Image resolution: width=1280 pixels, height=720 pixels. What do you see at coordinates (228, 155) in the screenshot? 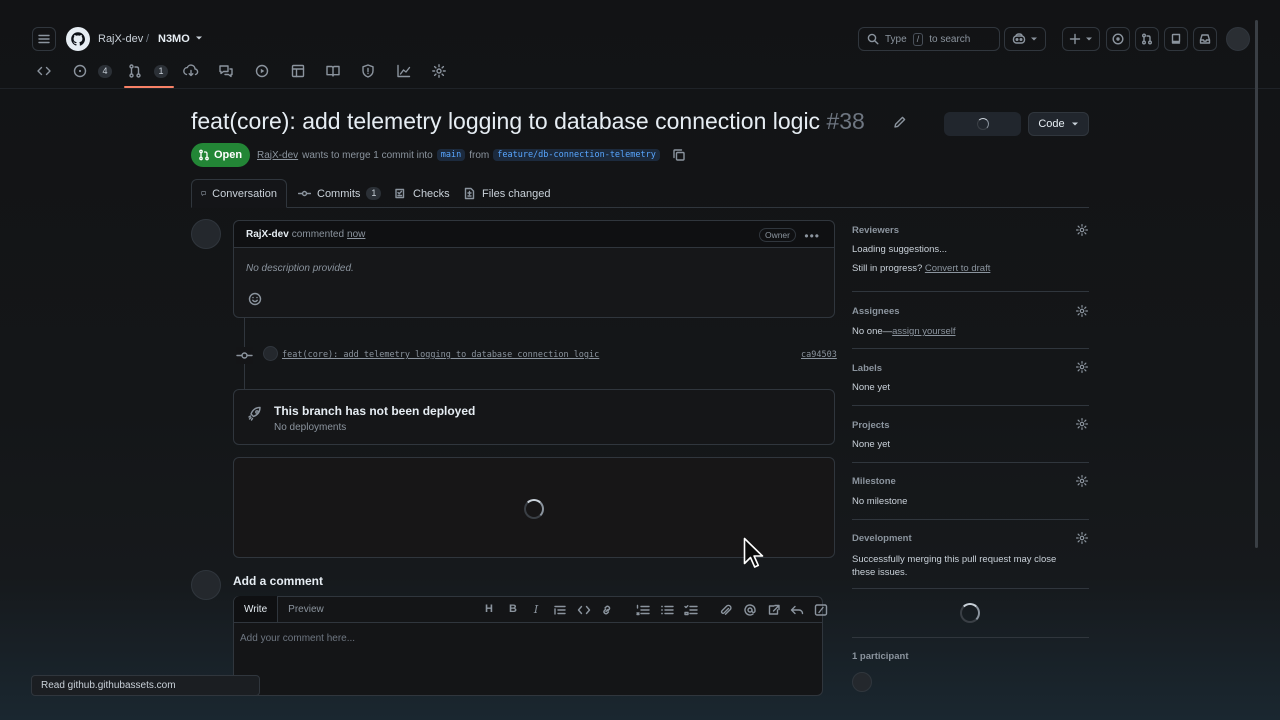
I see `pr-state-label: Open` at bounding box center [228, 155].